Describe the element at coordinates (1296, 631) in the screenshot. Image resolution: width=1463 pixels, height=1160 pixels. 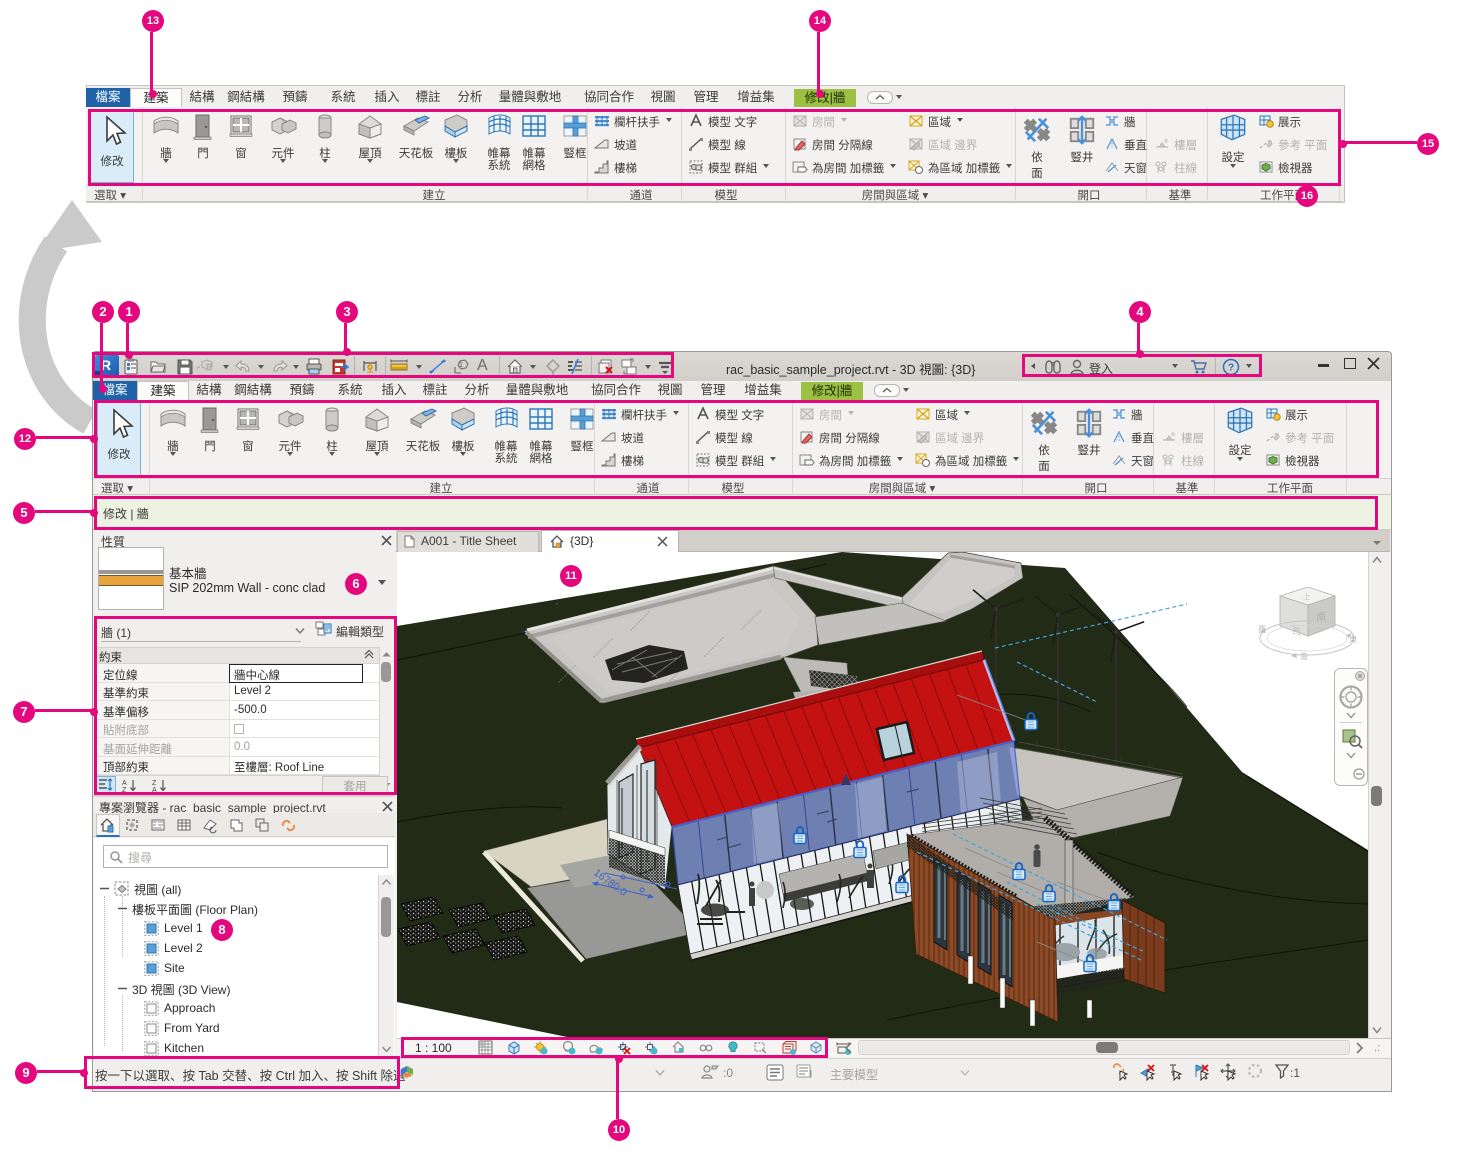
I see `svg-text: 西` at that location.